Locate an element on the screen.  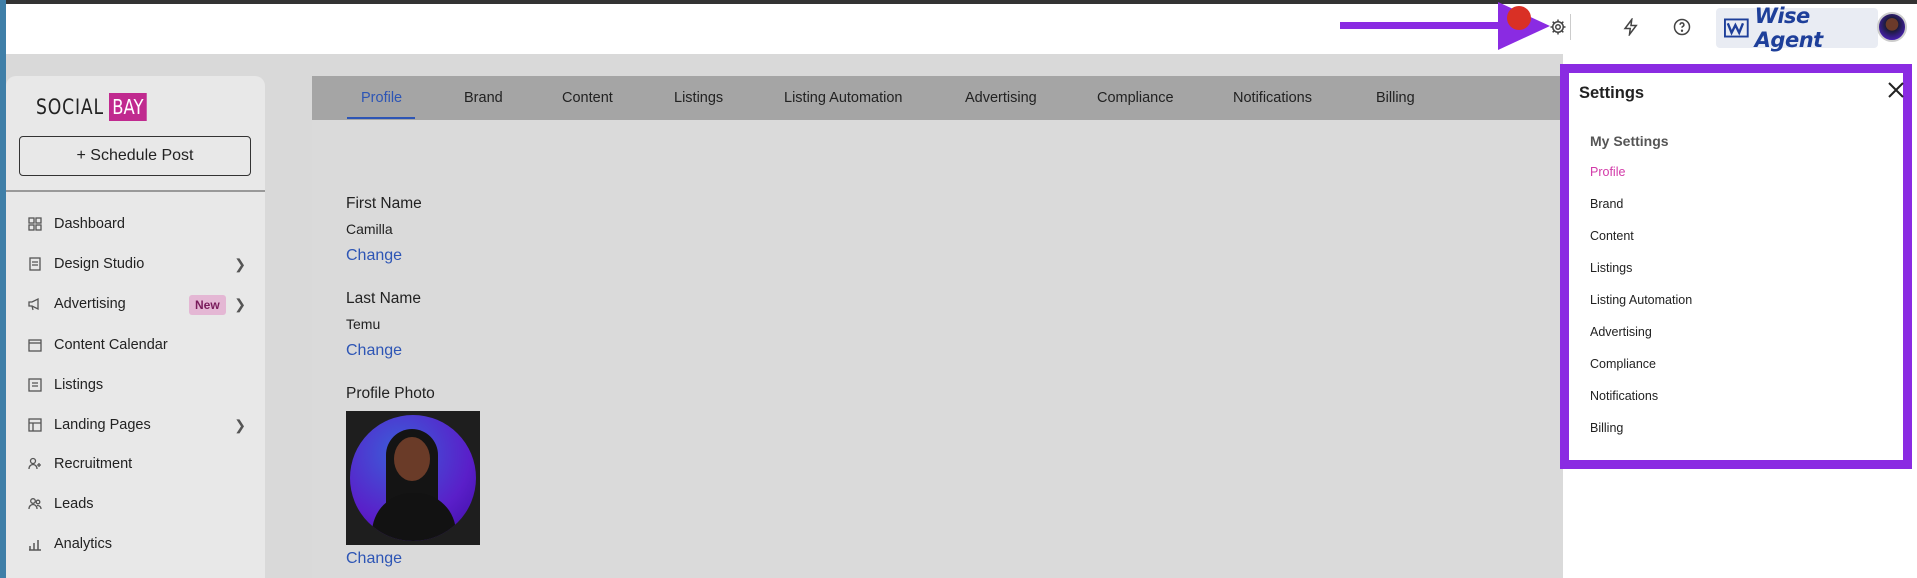
active-tab-indicator is located at coordinates (381, 118).